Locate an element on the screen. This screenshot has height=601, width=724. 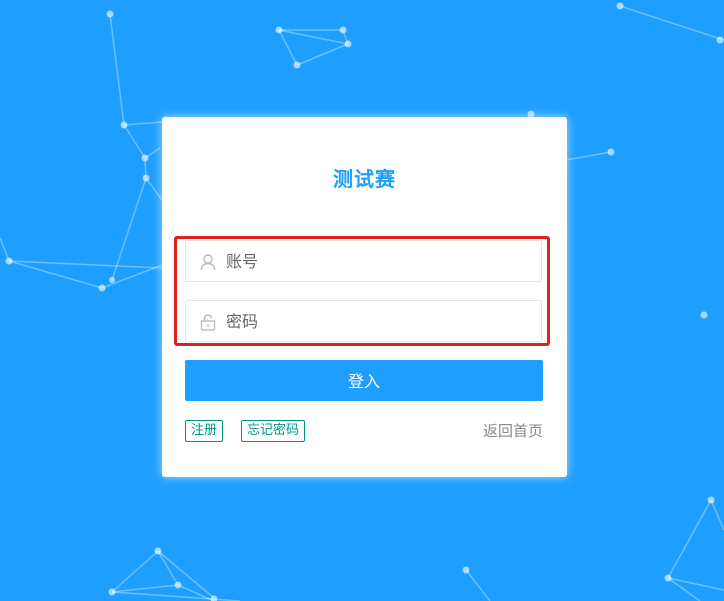
page-title: 测试赛 is located at coordinates (364, 179).